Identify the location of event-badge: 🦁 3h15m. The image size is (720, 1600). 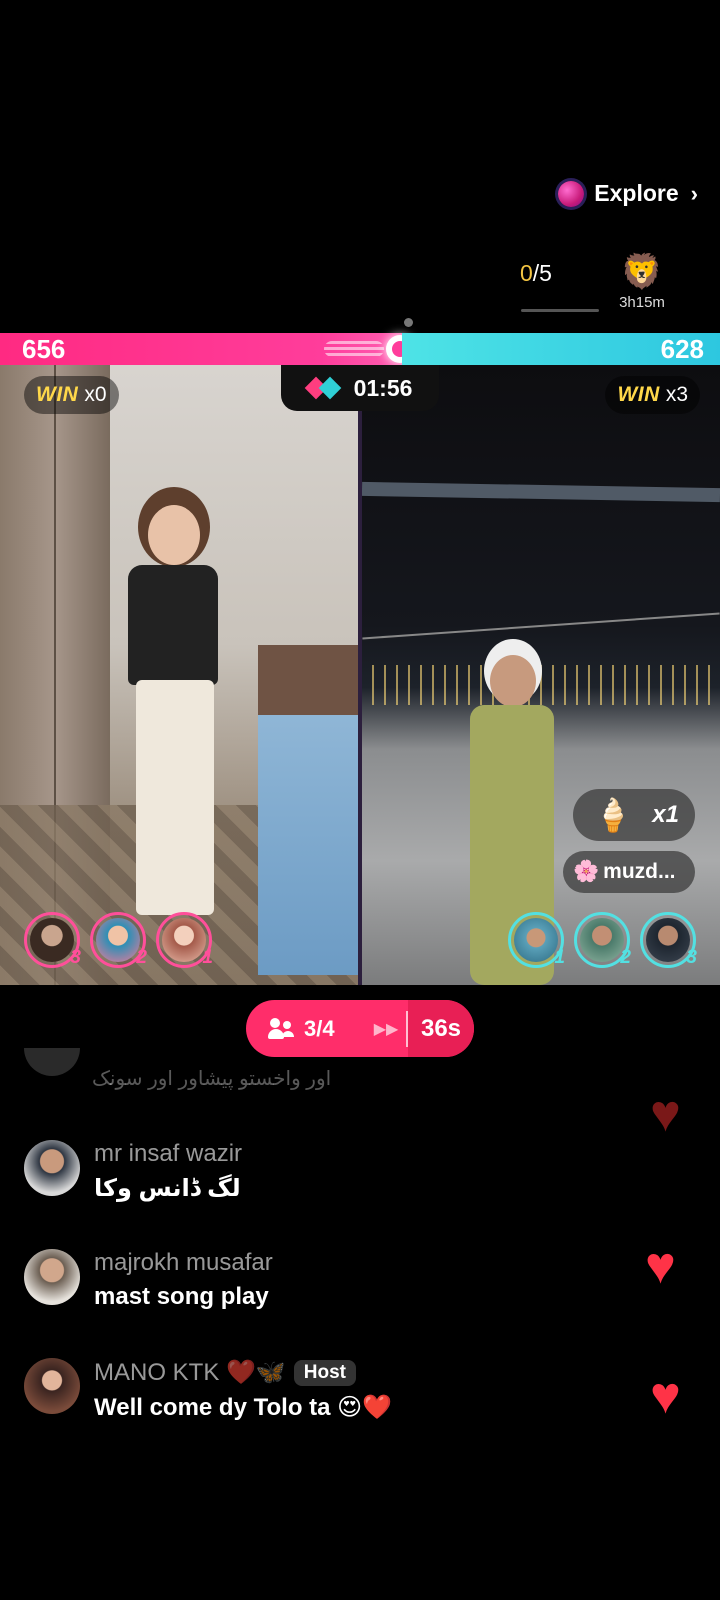
(642, 281).